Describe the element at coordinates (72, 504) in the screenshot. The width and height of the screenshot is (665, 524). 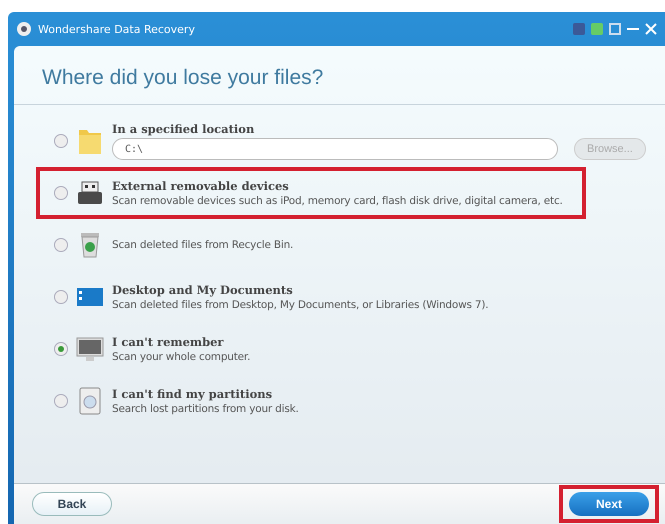
I see `back-button: Back` at that location.